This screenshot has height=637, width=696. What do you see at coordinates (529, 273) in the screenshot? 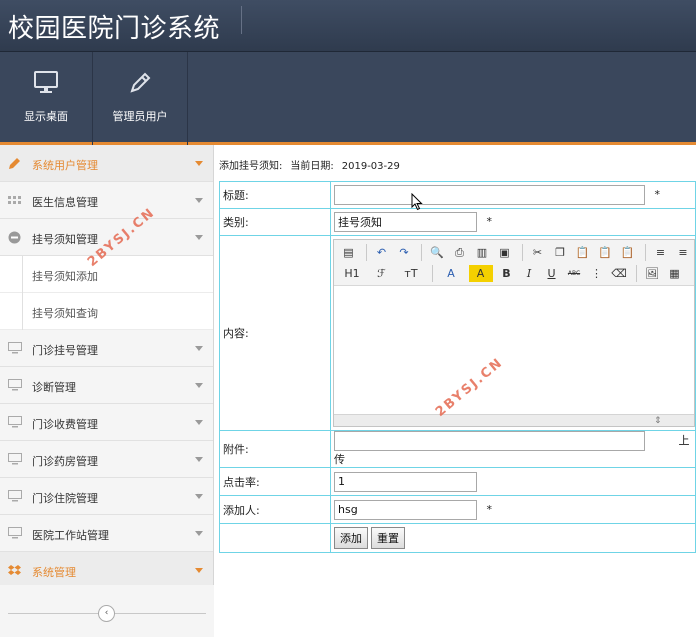
I see `italic-button: I` at bounding box center [529, 273].